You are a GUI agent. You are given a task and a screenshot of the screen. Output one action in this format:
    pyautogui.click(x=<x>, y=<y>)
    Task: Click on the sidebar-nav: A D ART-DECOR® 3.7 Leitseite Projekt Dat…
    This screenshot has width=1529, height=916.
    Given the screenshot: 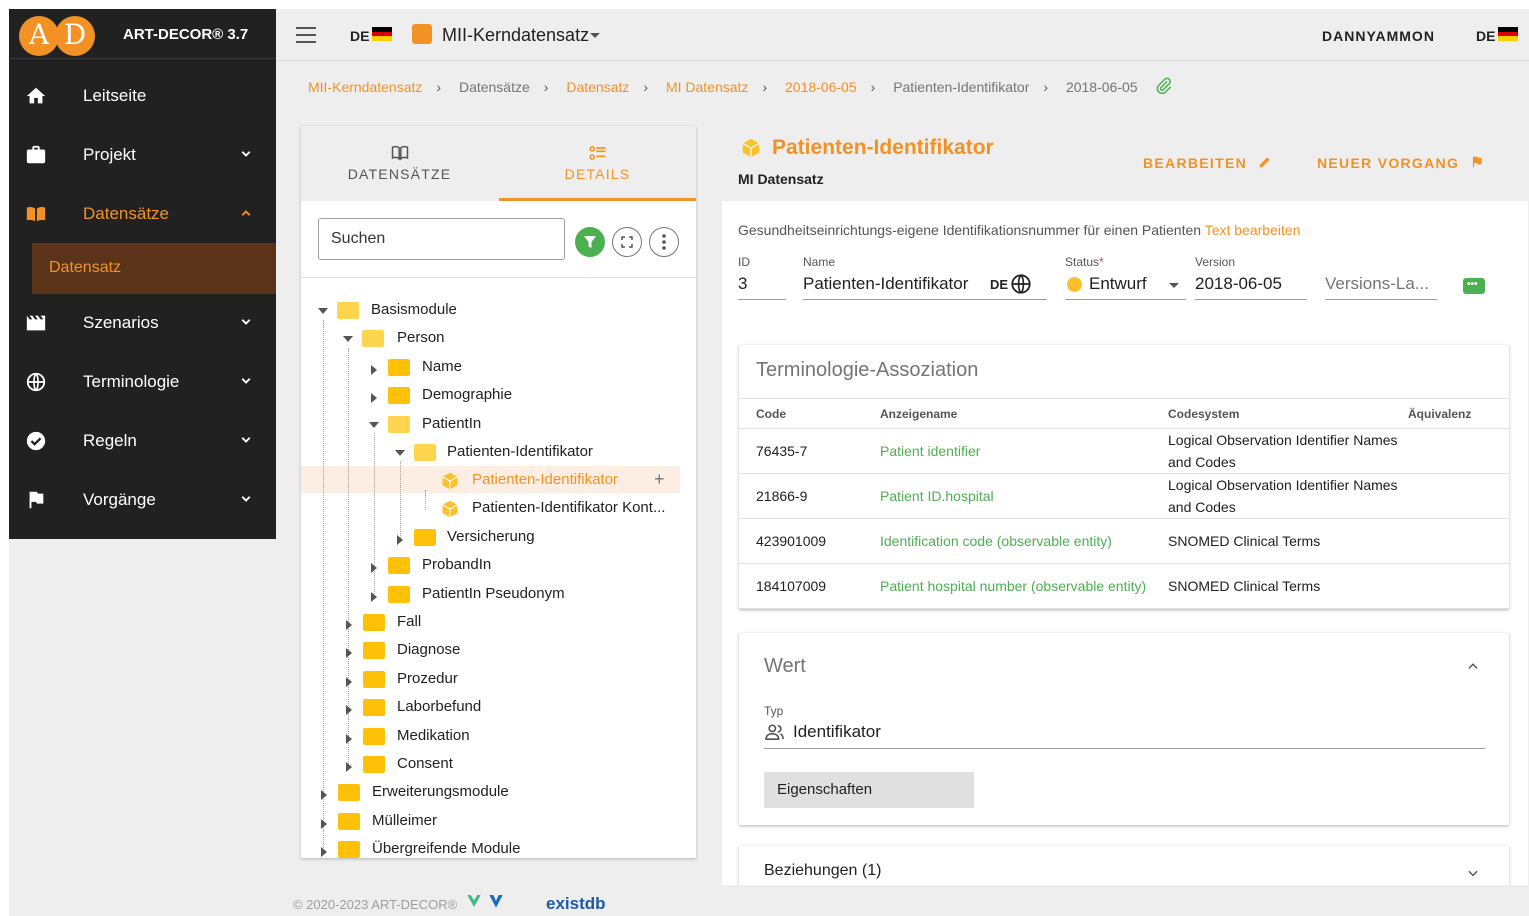 What is the action you would take?
    pyautogui.click(x=142, y=274)
    